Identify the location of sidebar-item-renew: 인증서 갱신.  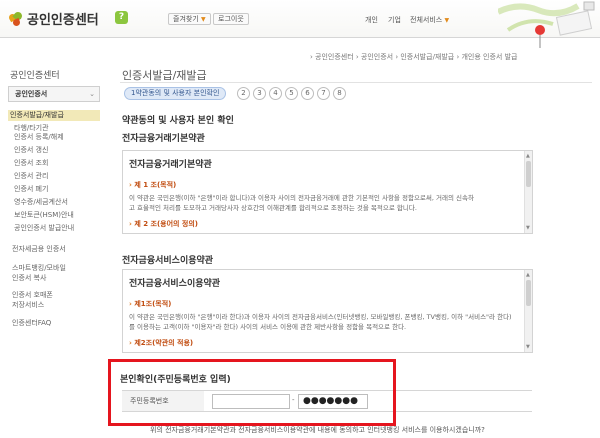
(31, 150).